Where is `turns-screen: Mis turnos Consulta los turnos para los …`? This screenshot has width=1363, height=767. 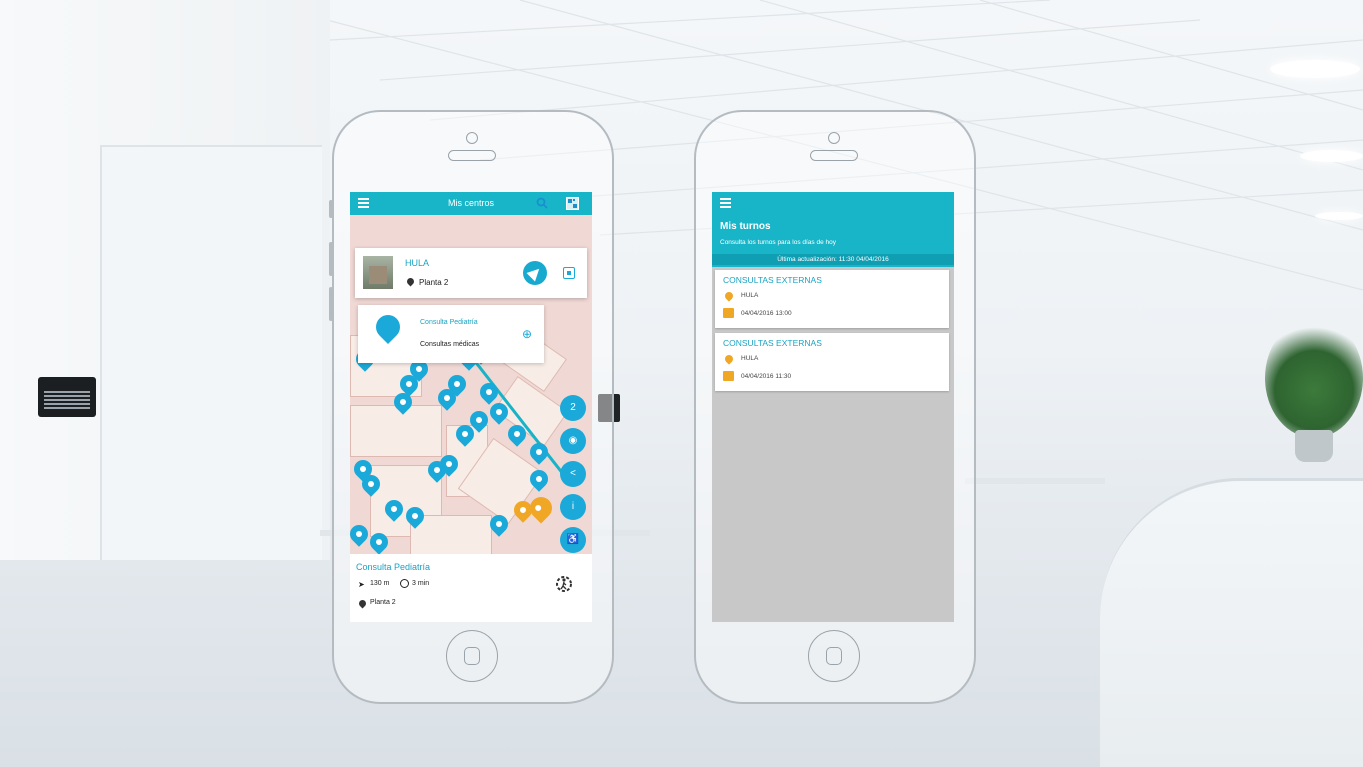 turns-screen: Mis turnos Consulta los turnos para los … is located at coordinates (833, 407).